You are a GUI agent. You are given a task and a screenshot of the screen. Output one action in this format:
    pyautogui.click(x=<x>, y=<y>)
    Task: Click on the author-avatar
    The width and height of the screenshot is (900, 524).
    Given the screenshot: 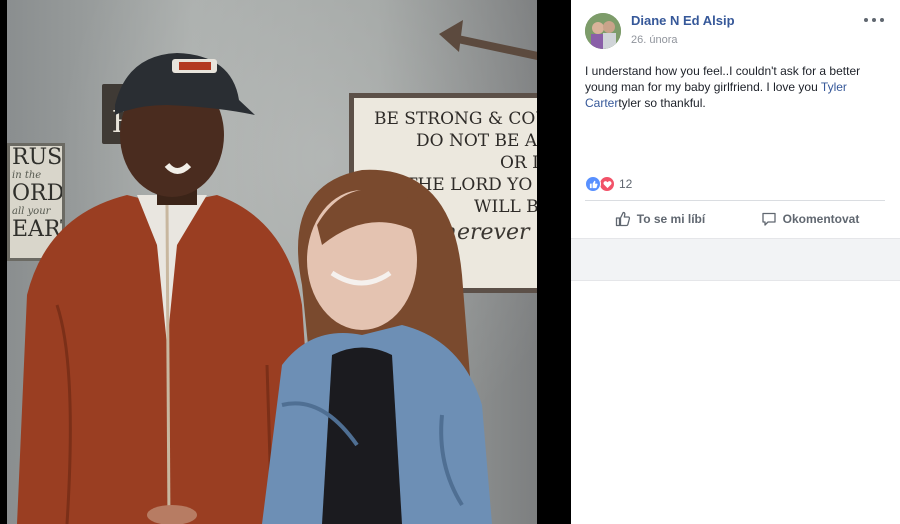 What is the action you would take?
    pyautogui.click(x=603, y=31)
    